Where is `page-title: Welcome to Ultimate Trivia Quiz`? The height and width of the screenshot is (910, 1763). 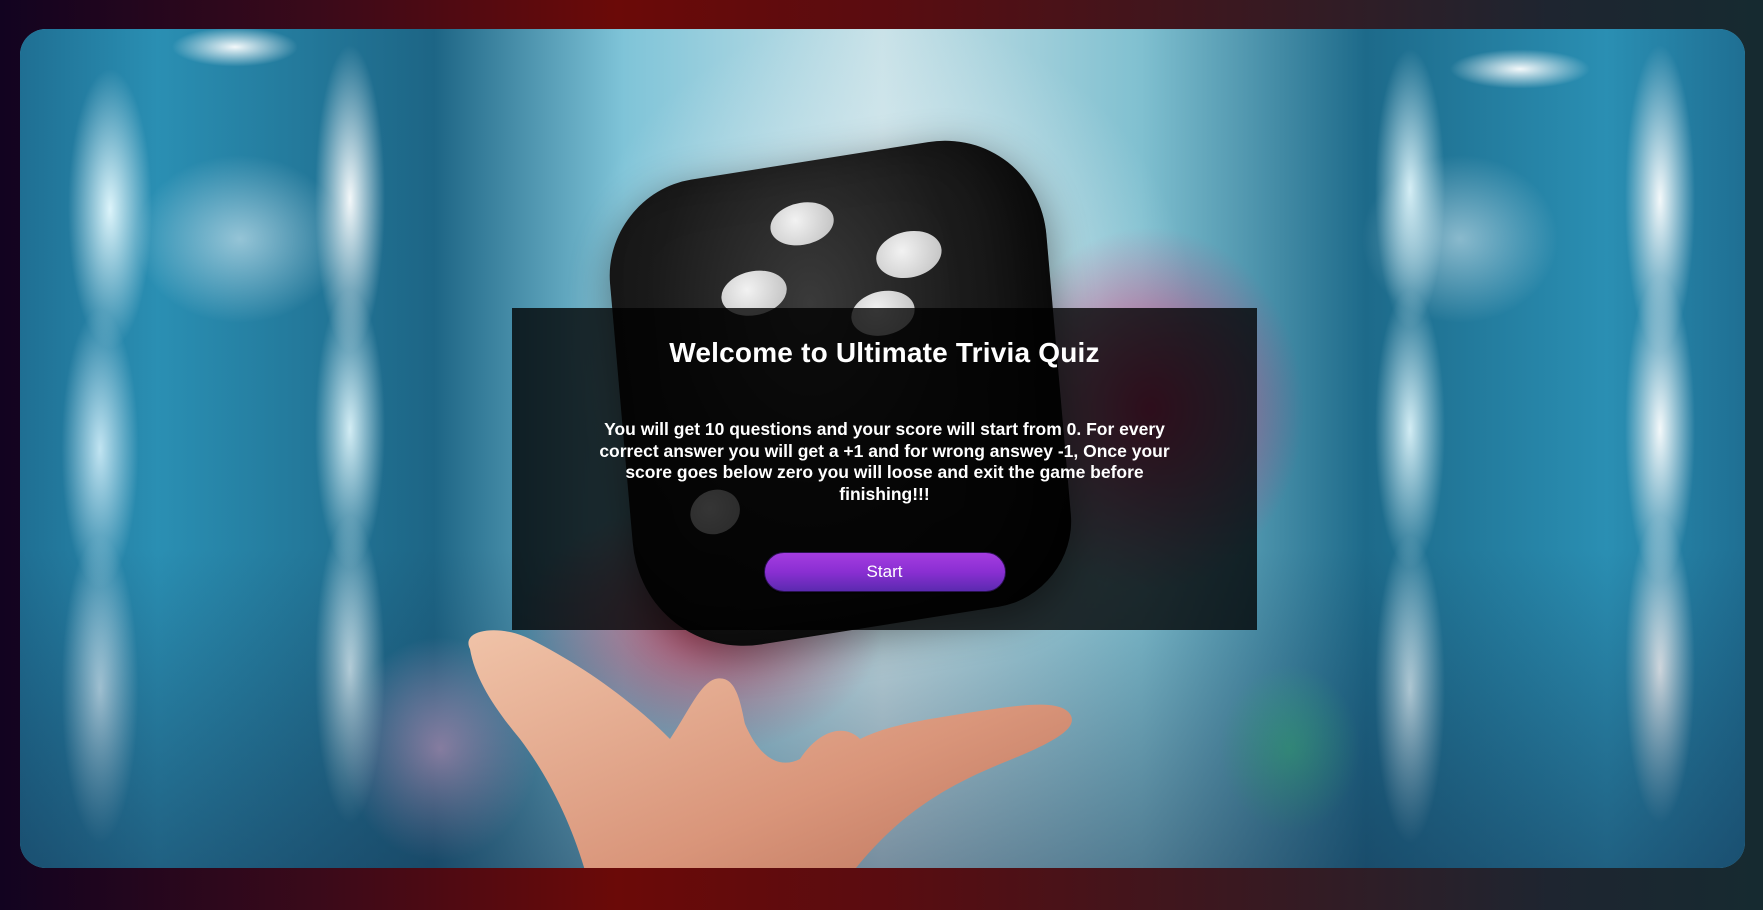
page-title: Welcome to Ultimate Trivia Quiz is located at coordinates (884, 352).